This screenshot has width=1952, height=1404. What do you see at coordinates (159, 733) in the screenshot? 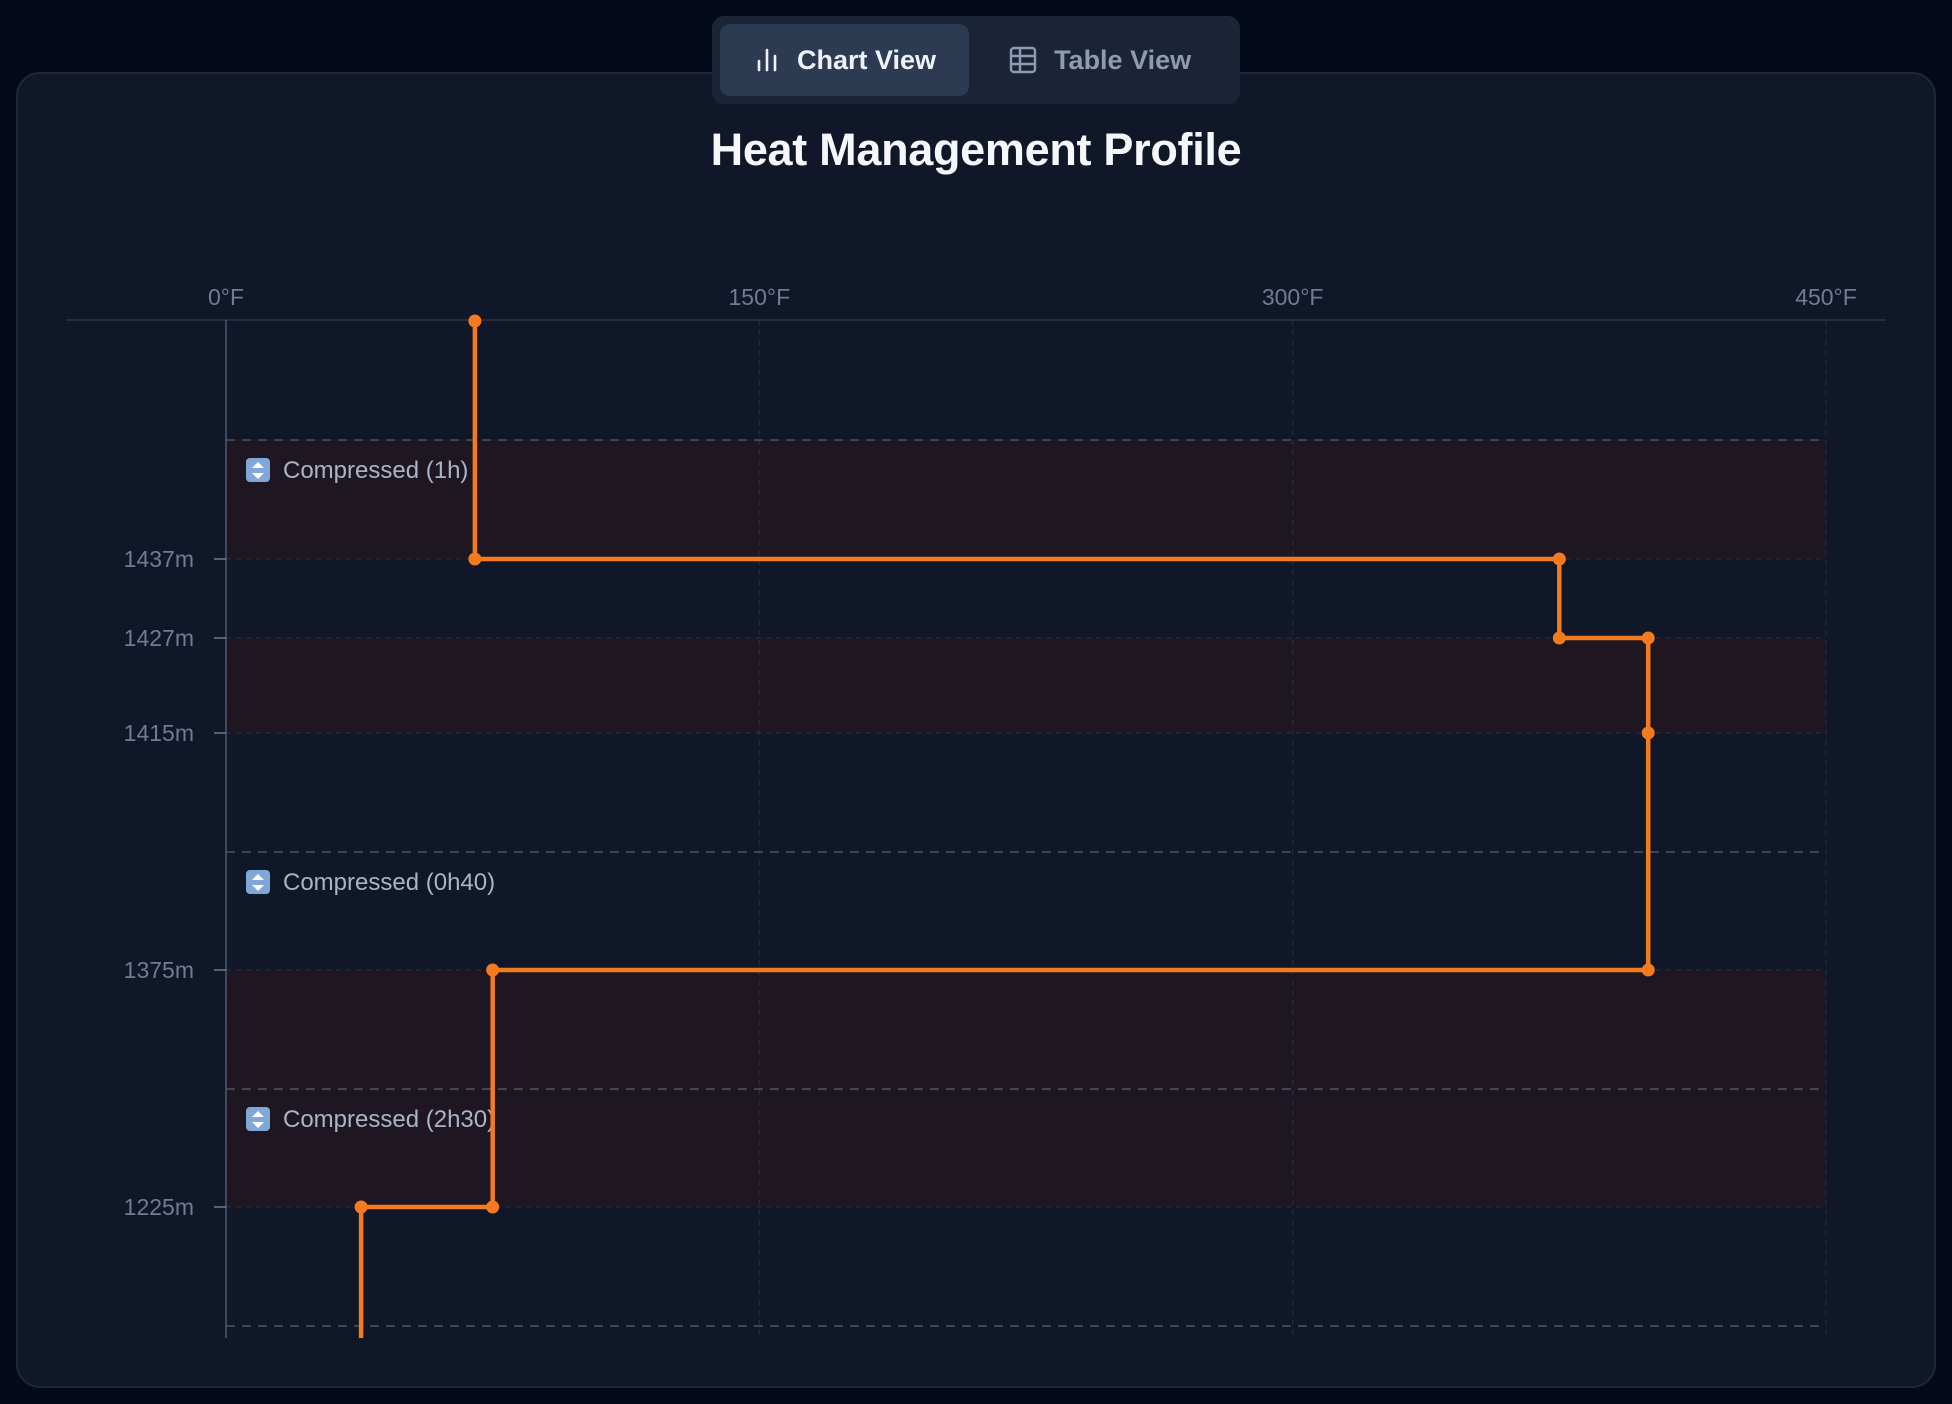
I see `y-tick-label: 1415m` at bounding box center [159, 733].